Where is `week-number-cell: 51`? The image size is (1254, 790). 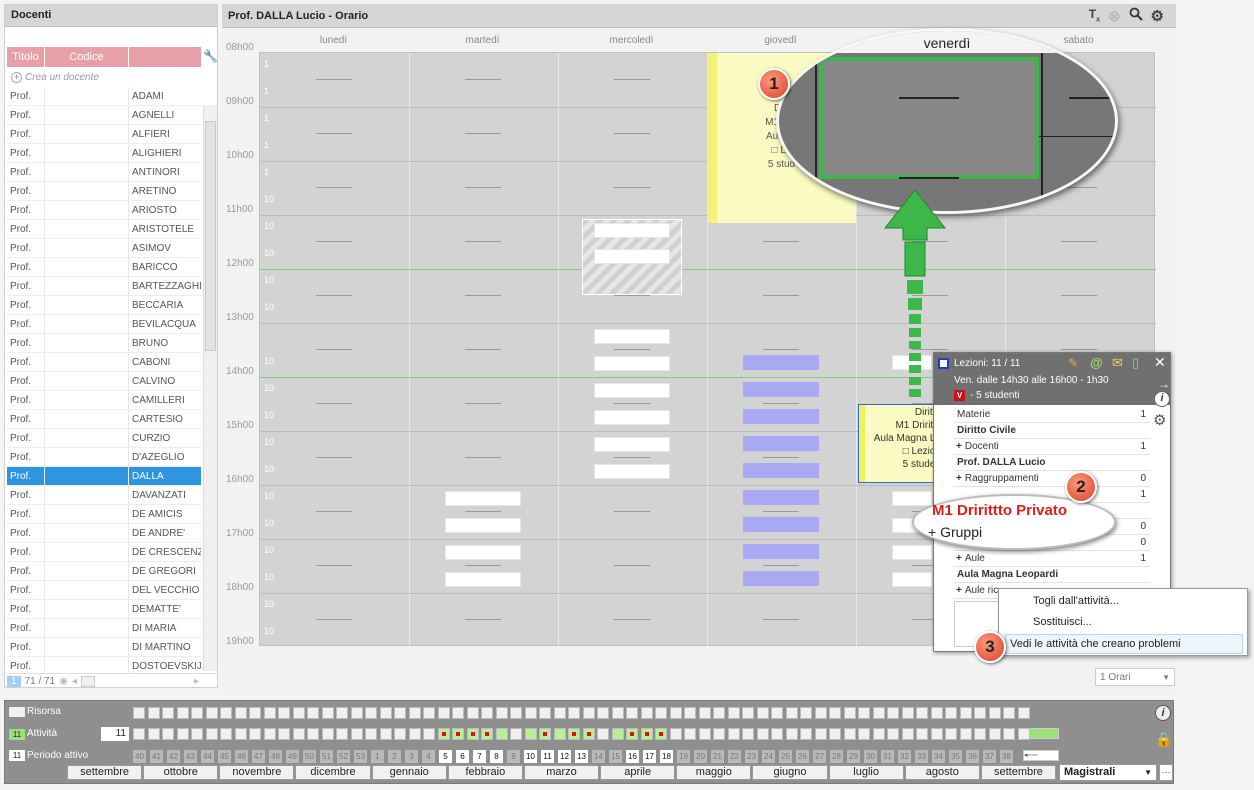 week-number-cell: 51 is located at coordinates (326, 756).